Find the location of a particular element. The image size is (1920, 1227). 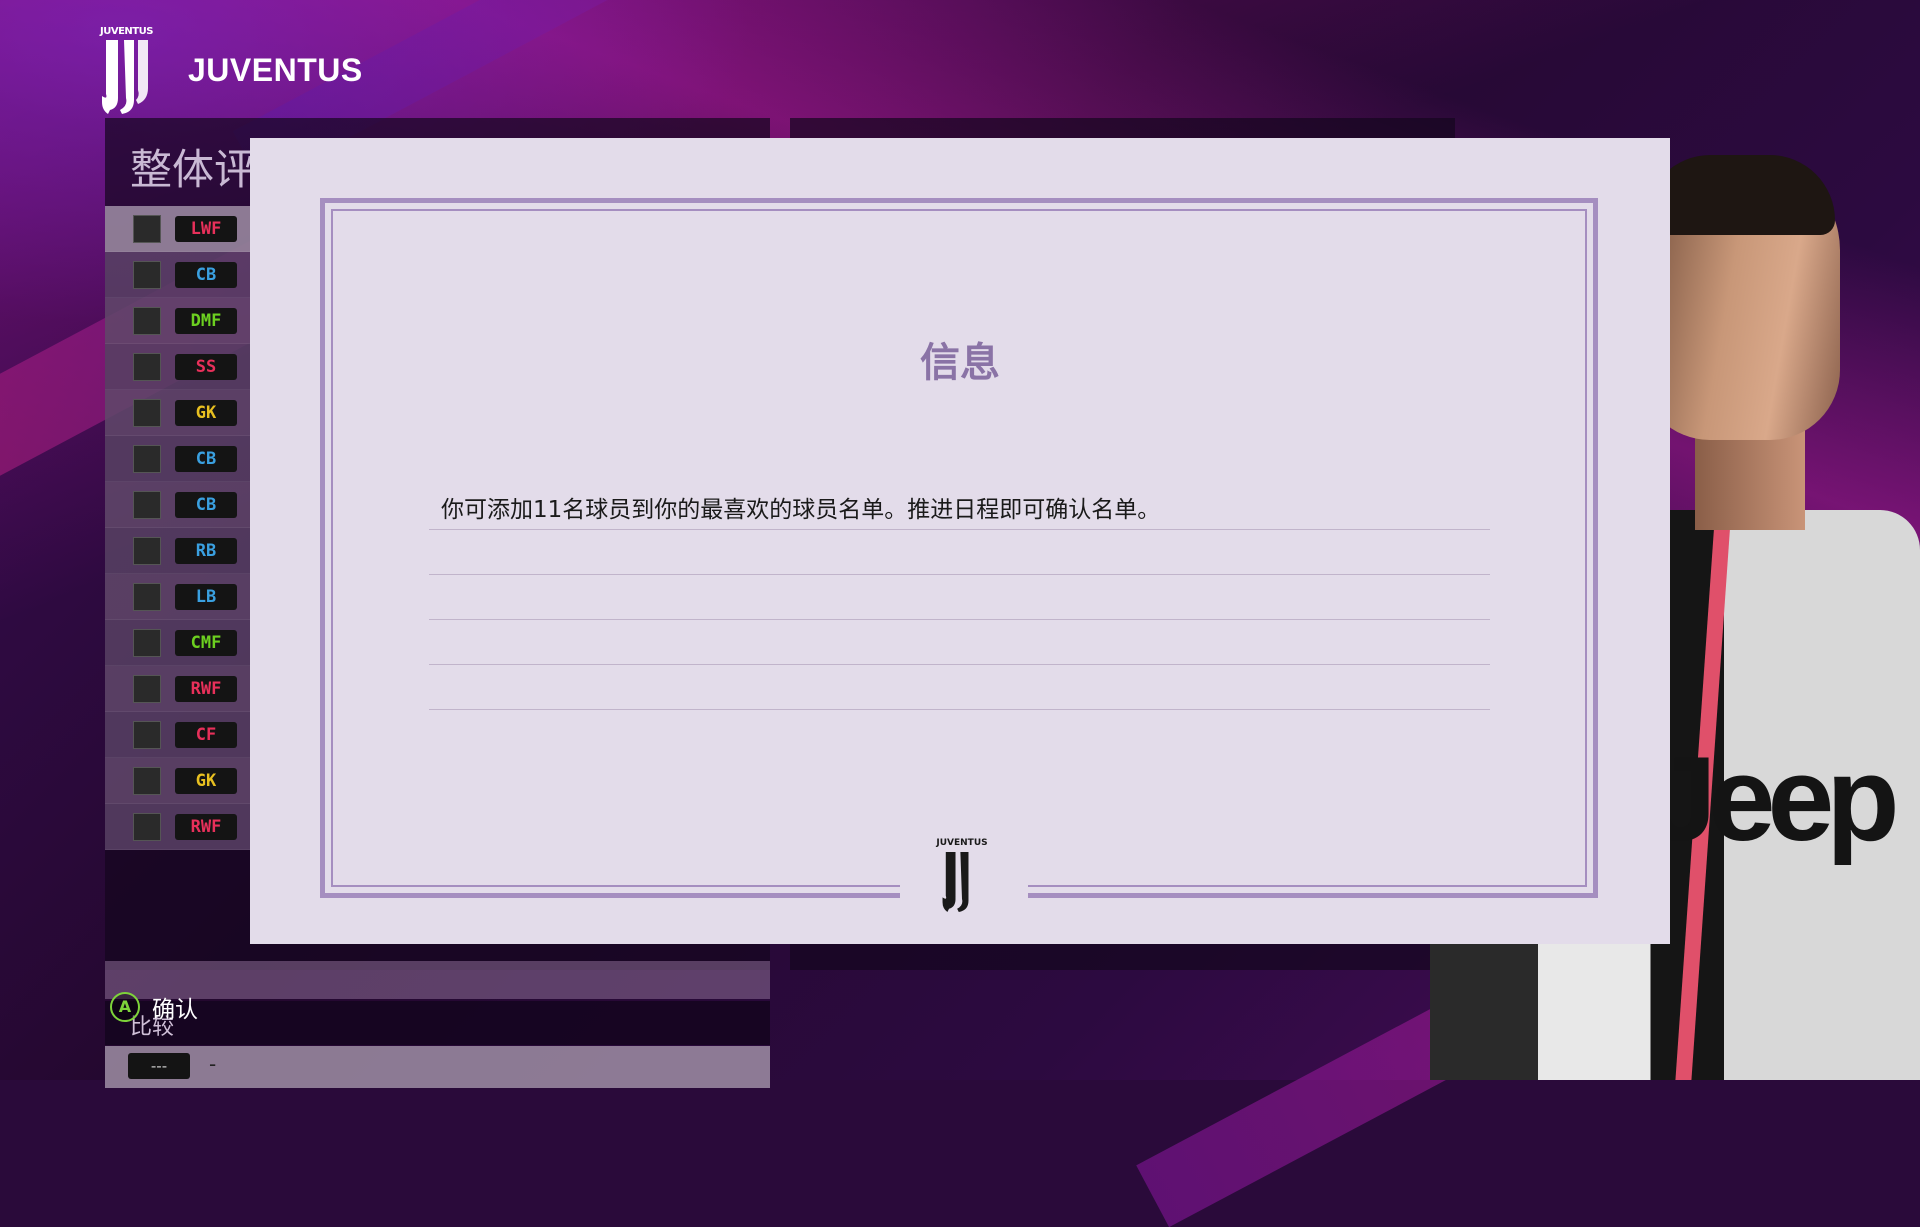

roster-filler is located at coordinates (437, 980).